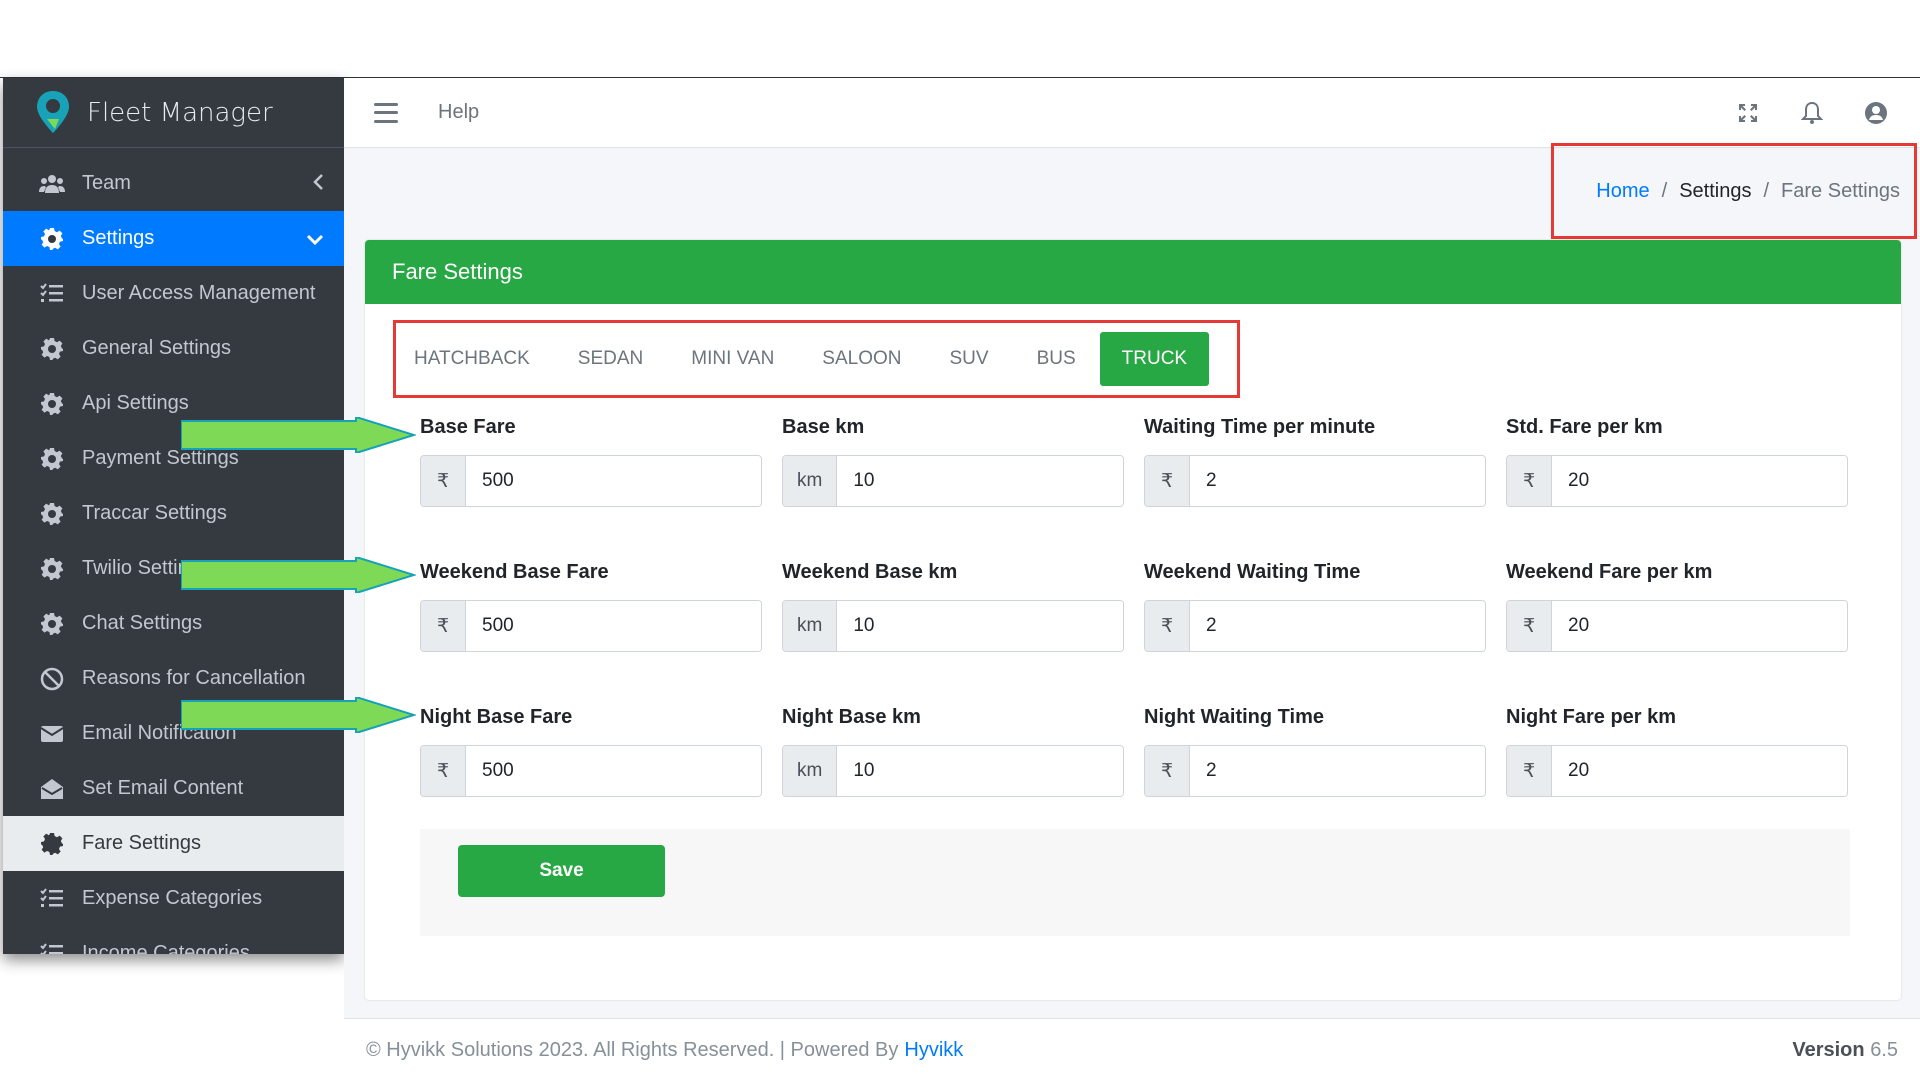  Describe the element at coordinates (1584, 427) in the screenshot. I see `field-label: Std. Fare per km` at that location.